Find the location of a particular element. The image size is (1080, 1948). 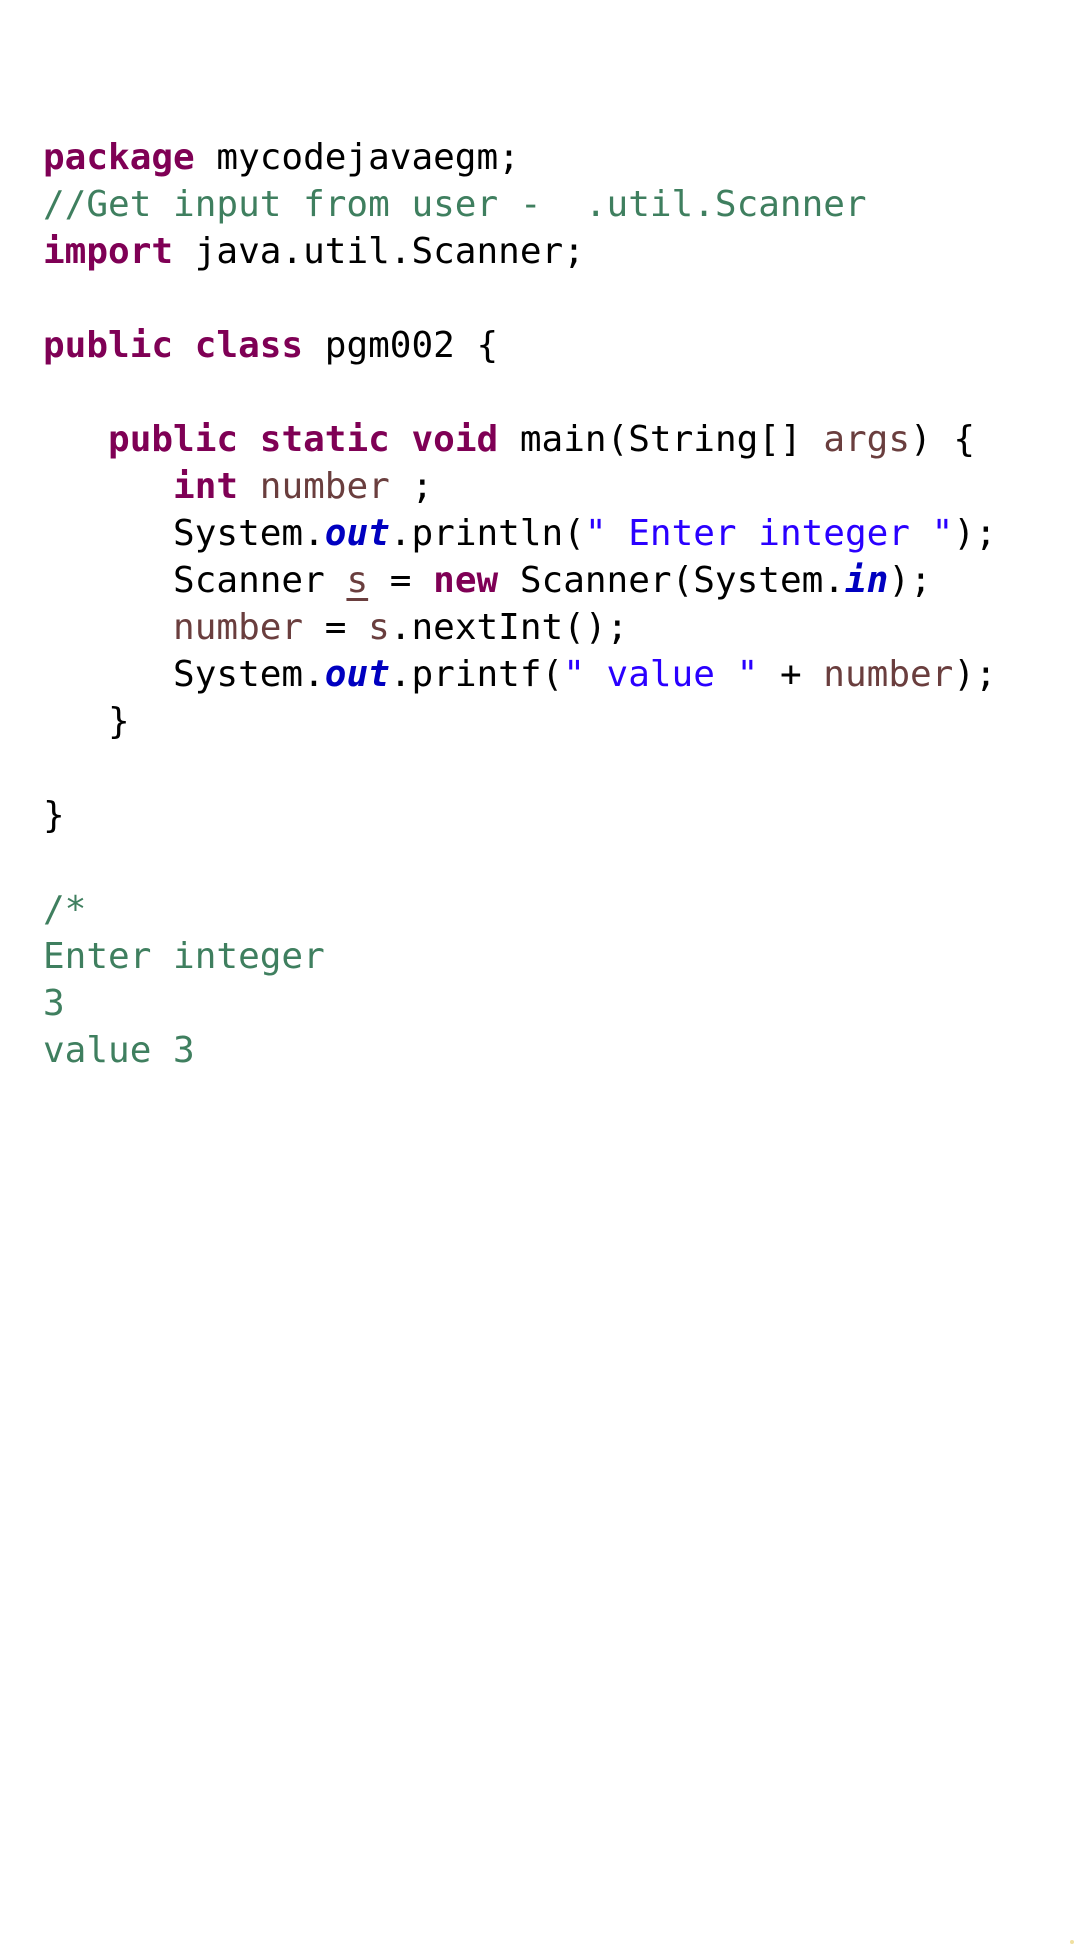

code-token: main(String[] is located at coordinates (661, 439).